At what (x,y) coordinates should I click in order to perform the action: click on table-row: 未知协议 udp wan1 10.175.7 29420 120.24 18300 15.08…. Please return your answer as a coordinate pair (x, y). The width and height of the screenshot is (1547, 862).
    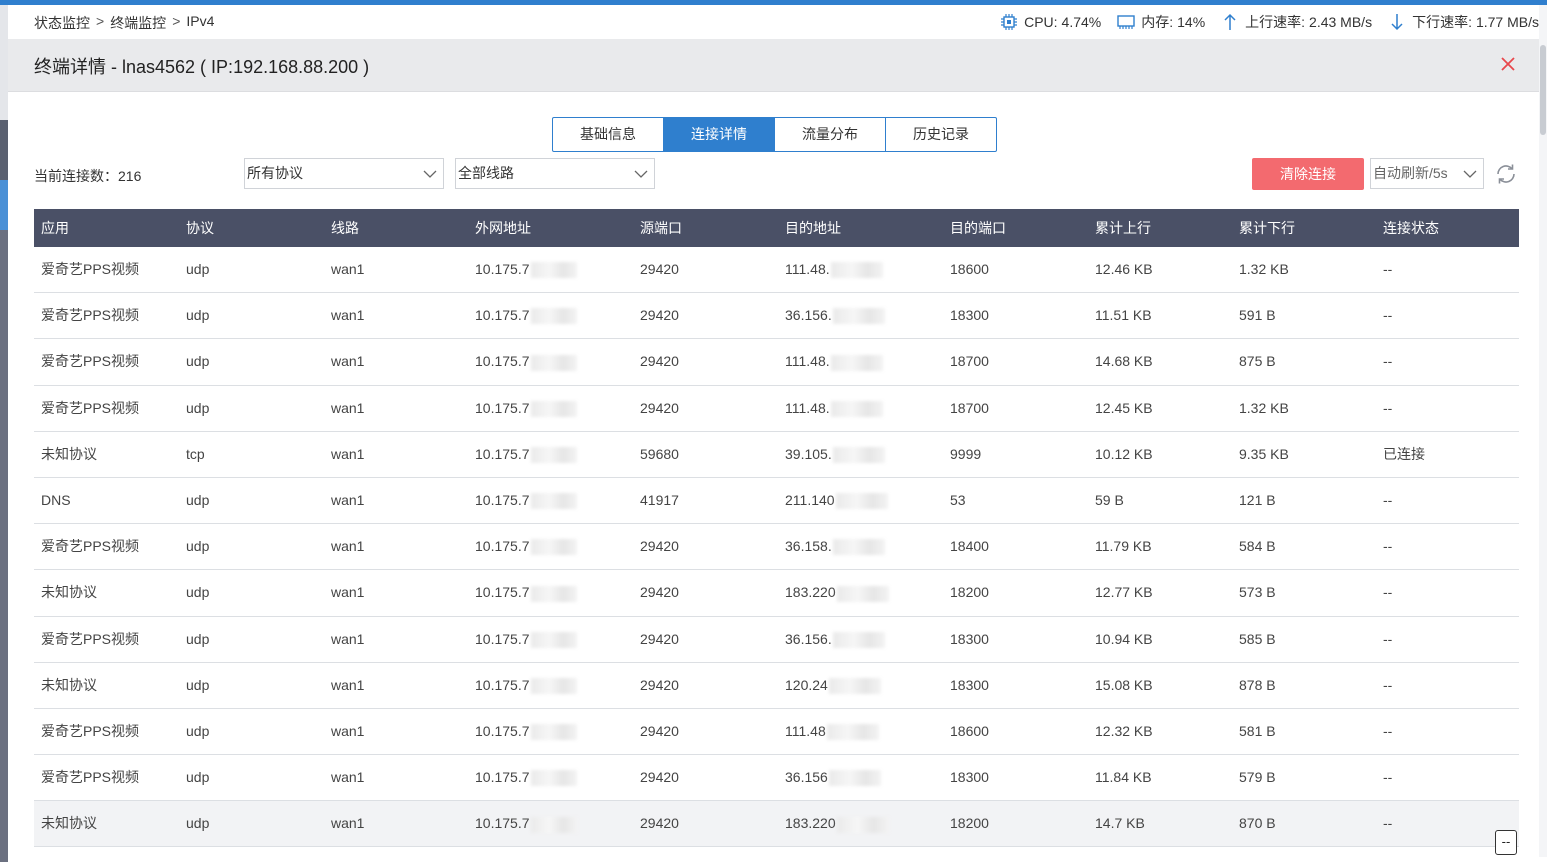
    Looking at the image, I should click on (776, 685).